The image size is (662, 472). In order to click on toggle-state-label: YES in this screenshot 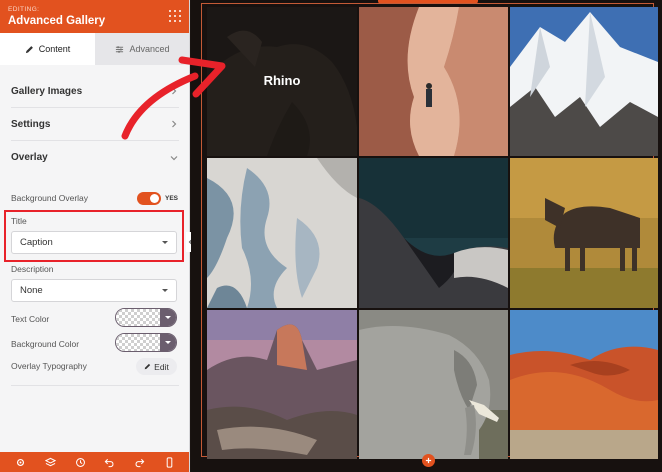, I will do `click(172, 198)`.